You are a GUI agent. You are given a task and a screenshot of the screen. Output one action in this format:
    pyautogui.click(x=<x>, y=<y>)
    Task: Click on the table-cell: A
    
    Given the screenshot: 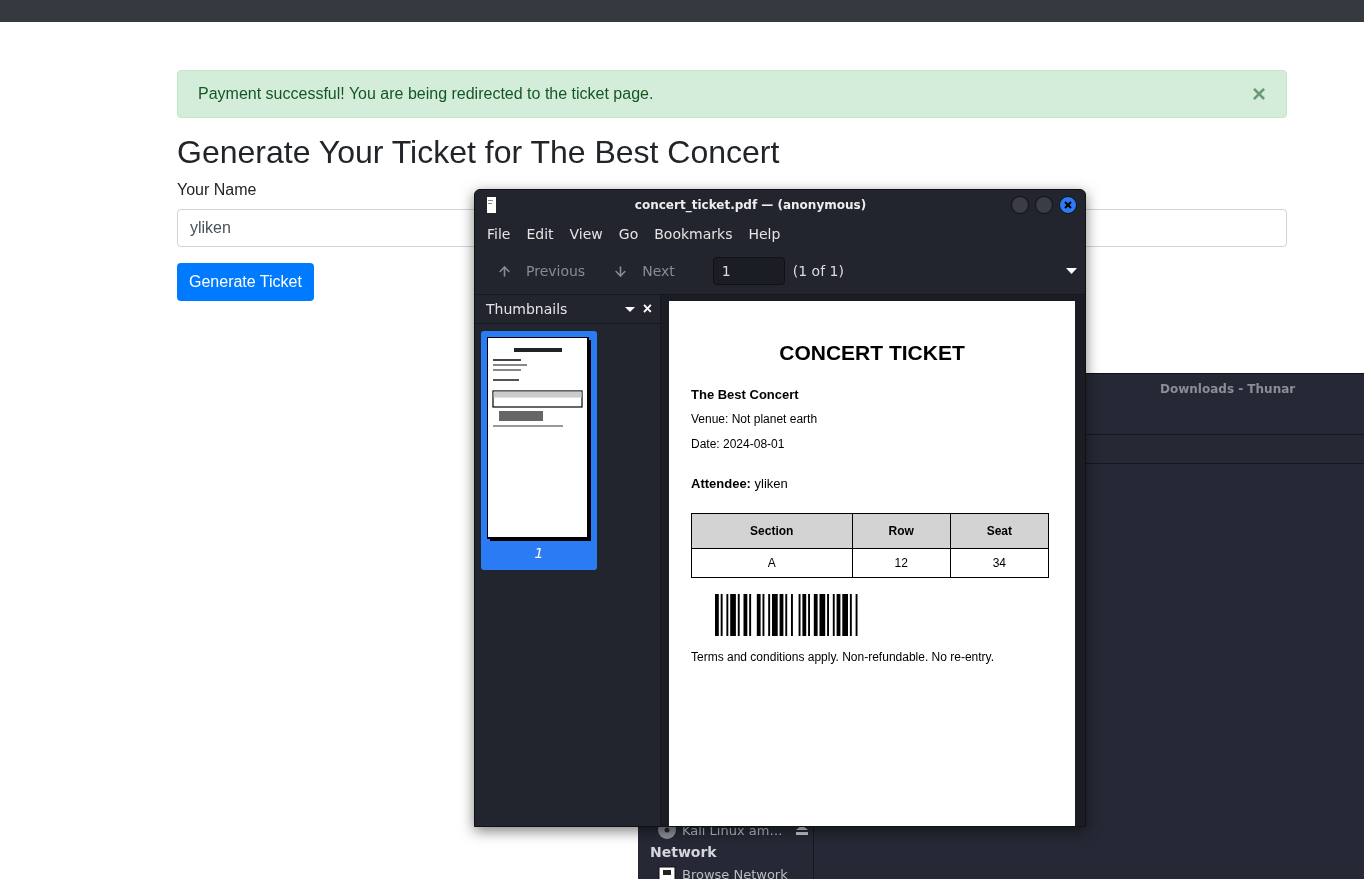 What is the action you would take?
    pyautogui.click(x=772, y=563)
    